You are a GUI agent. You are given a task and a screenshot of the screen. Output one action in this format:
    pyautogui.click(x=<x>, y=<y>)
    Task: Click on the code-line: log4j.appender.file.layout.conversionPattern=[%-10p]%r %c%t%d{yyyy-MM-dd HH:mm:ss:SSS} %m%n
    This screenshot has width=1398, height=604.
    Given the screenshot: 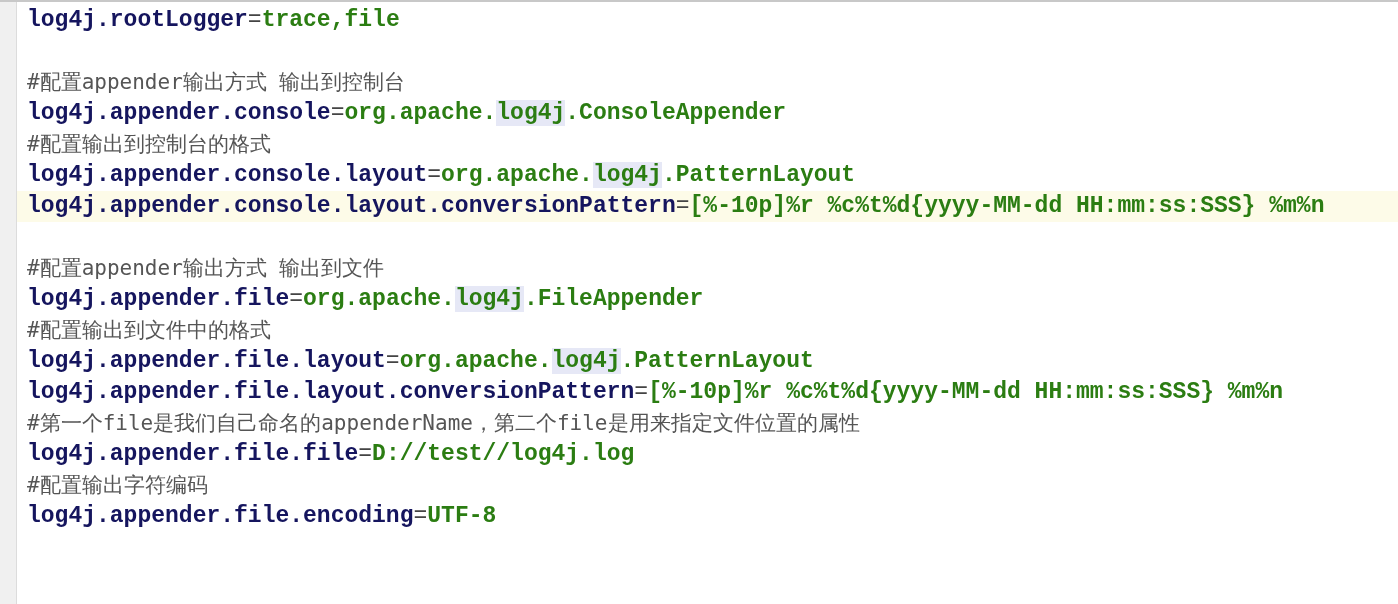 What is the action you would take?
    pyautogui.click(x=655, y=392)
    